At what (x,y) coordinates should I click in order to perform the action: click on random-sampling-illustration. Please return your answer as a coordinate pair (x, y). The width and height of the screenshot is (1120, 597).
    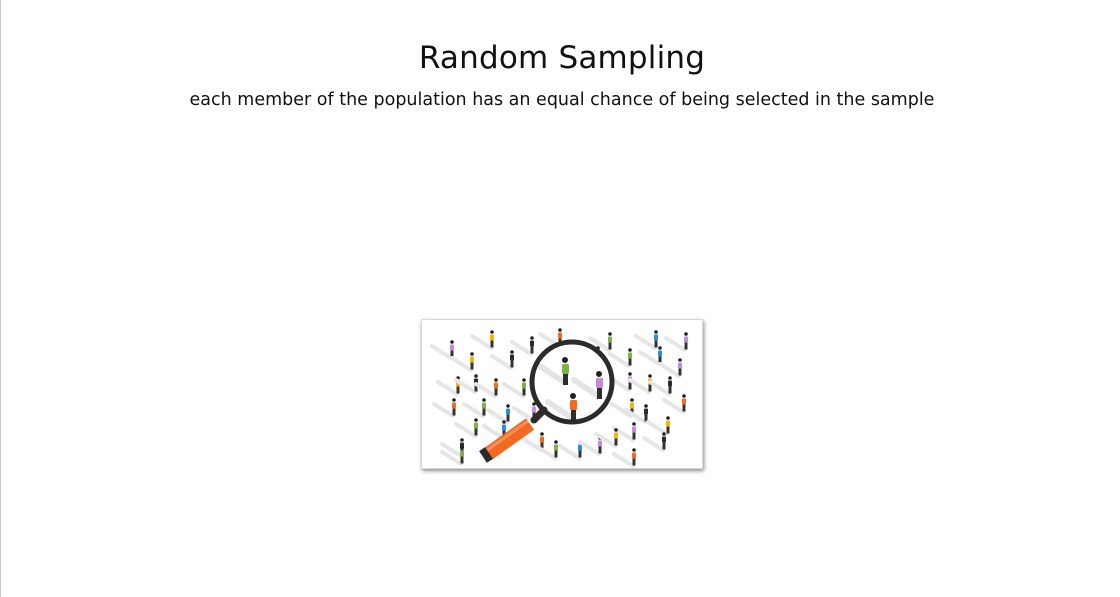
    Looking at the image, I should click on (562, 394).